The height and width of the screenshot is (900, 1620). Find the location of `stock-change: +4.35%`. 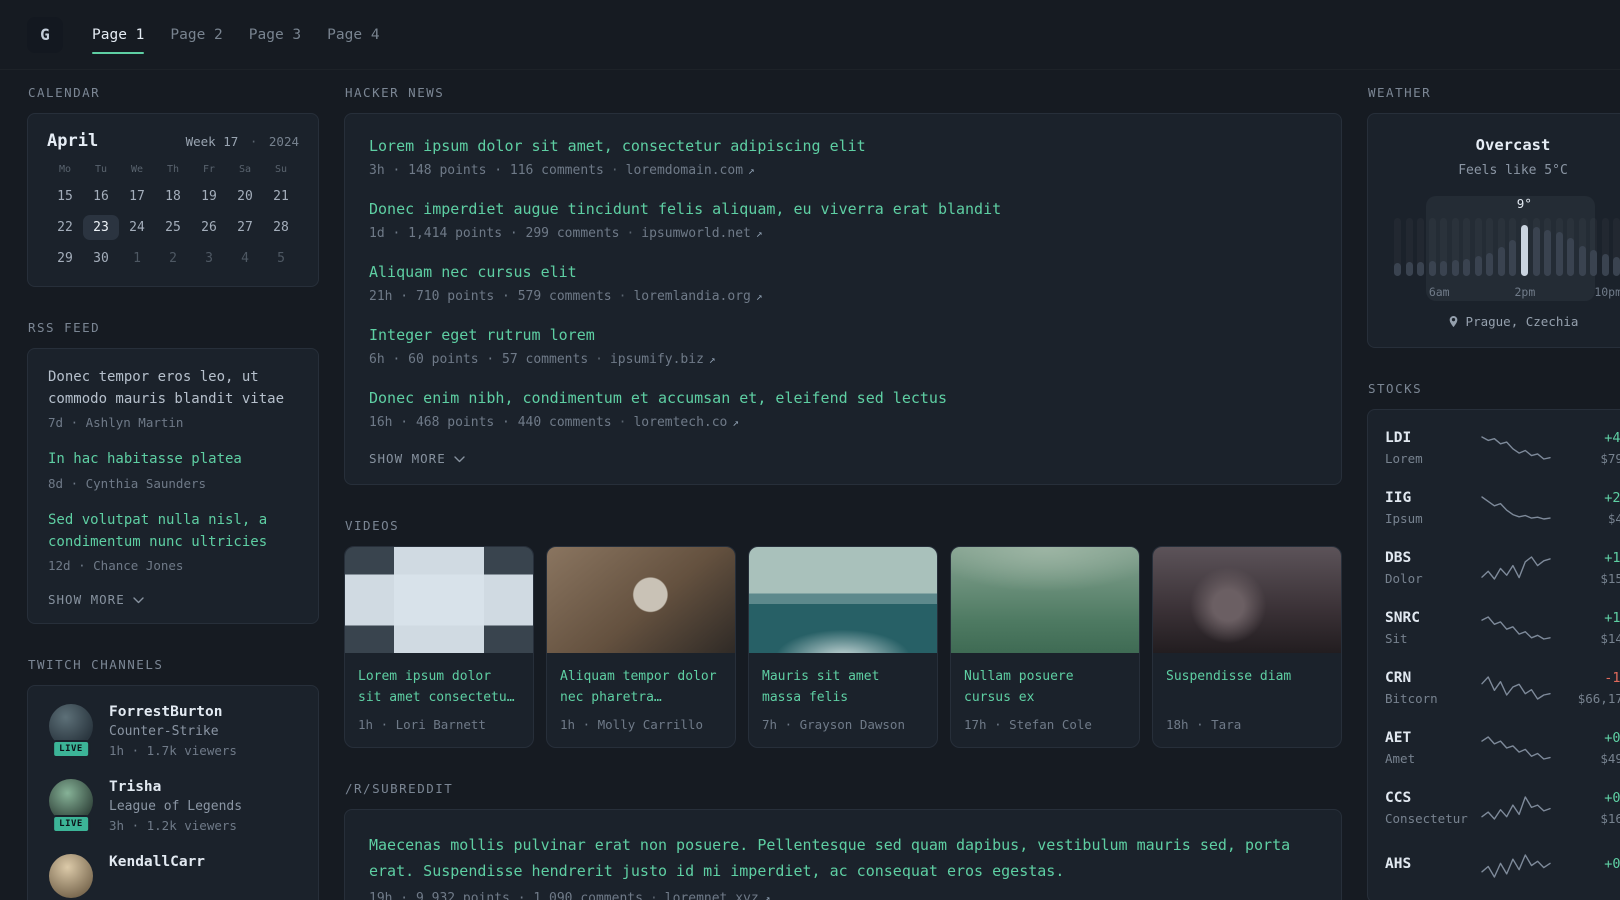

stock-change: +4.35% is located at coordinates (1612, 438).